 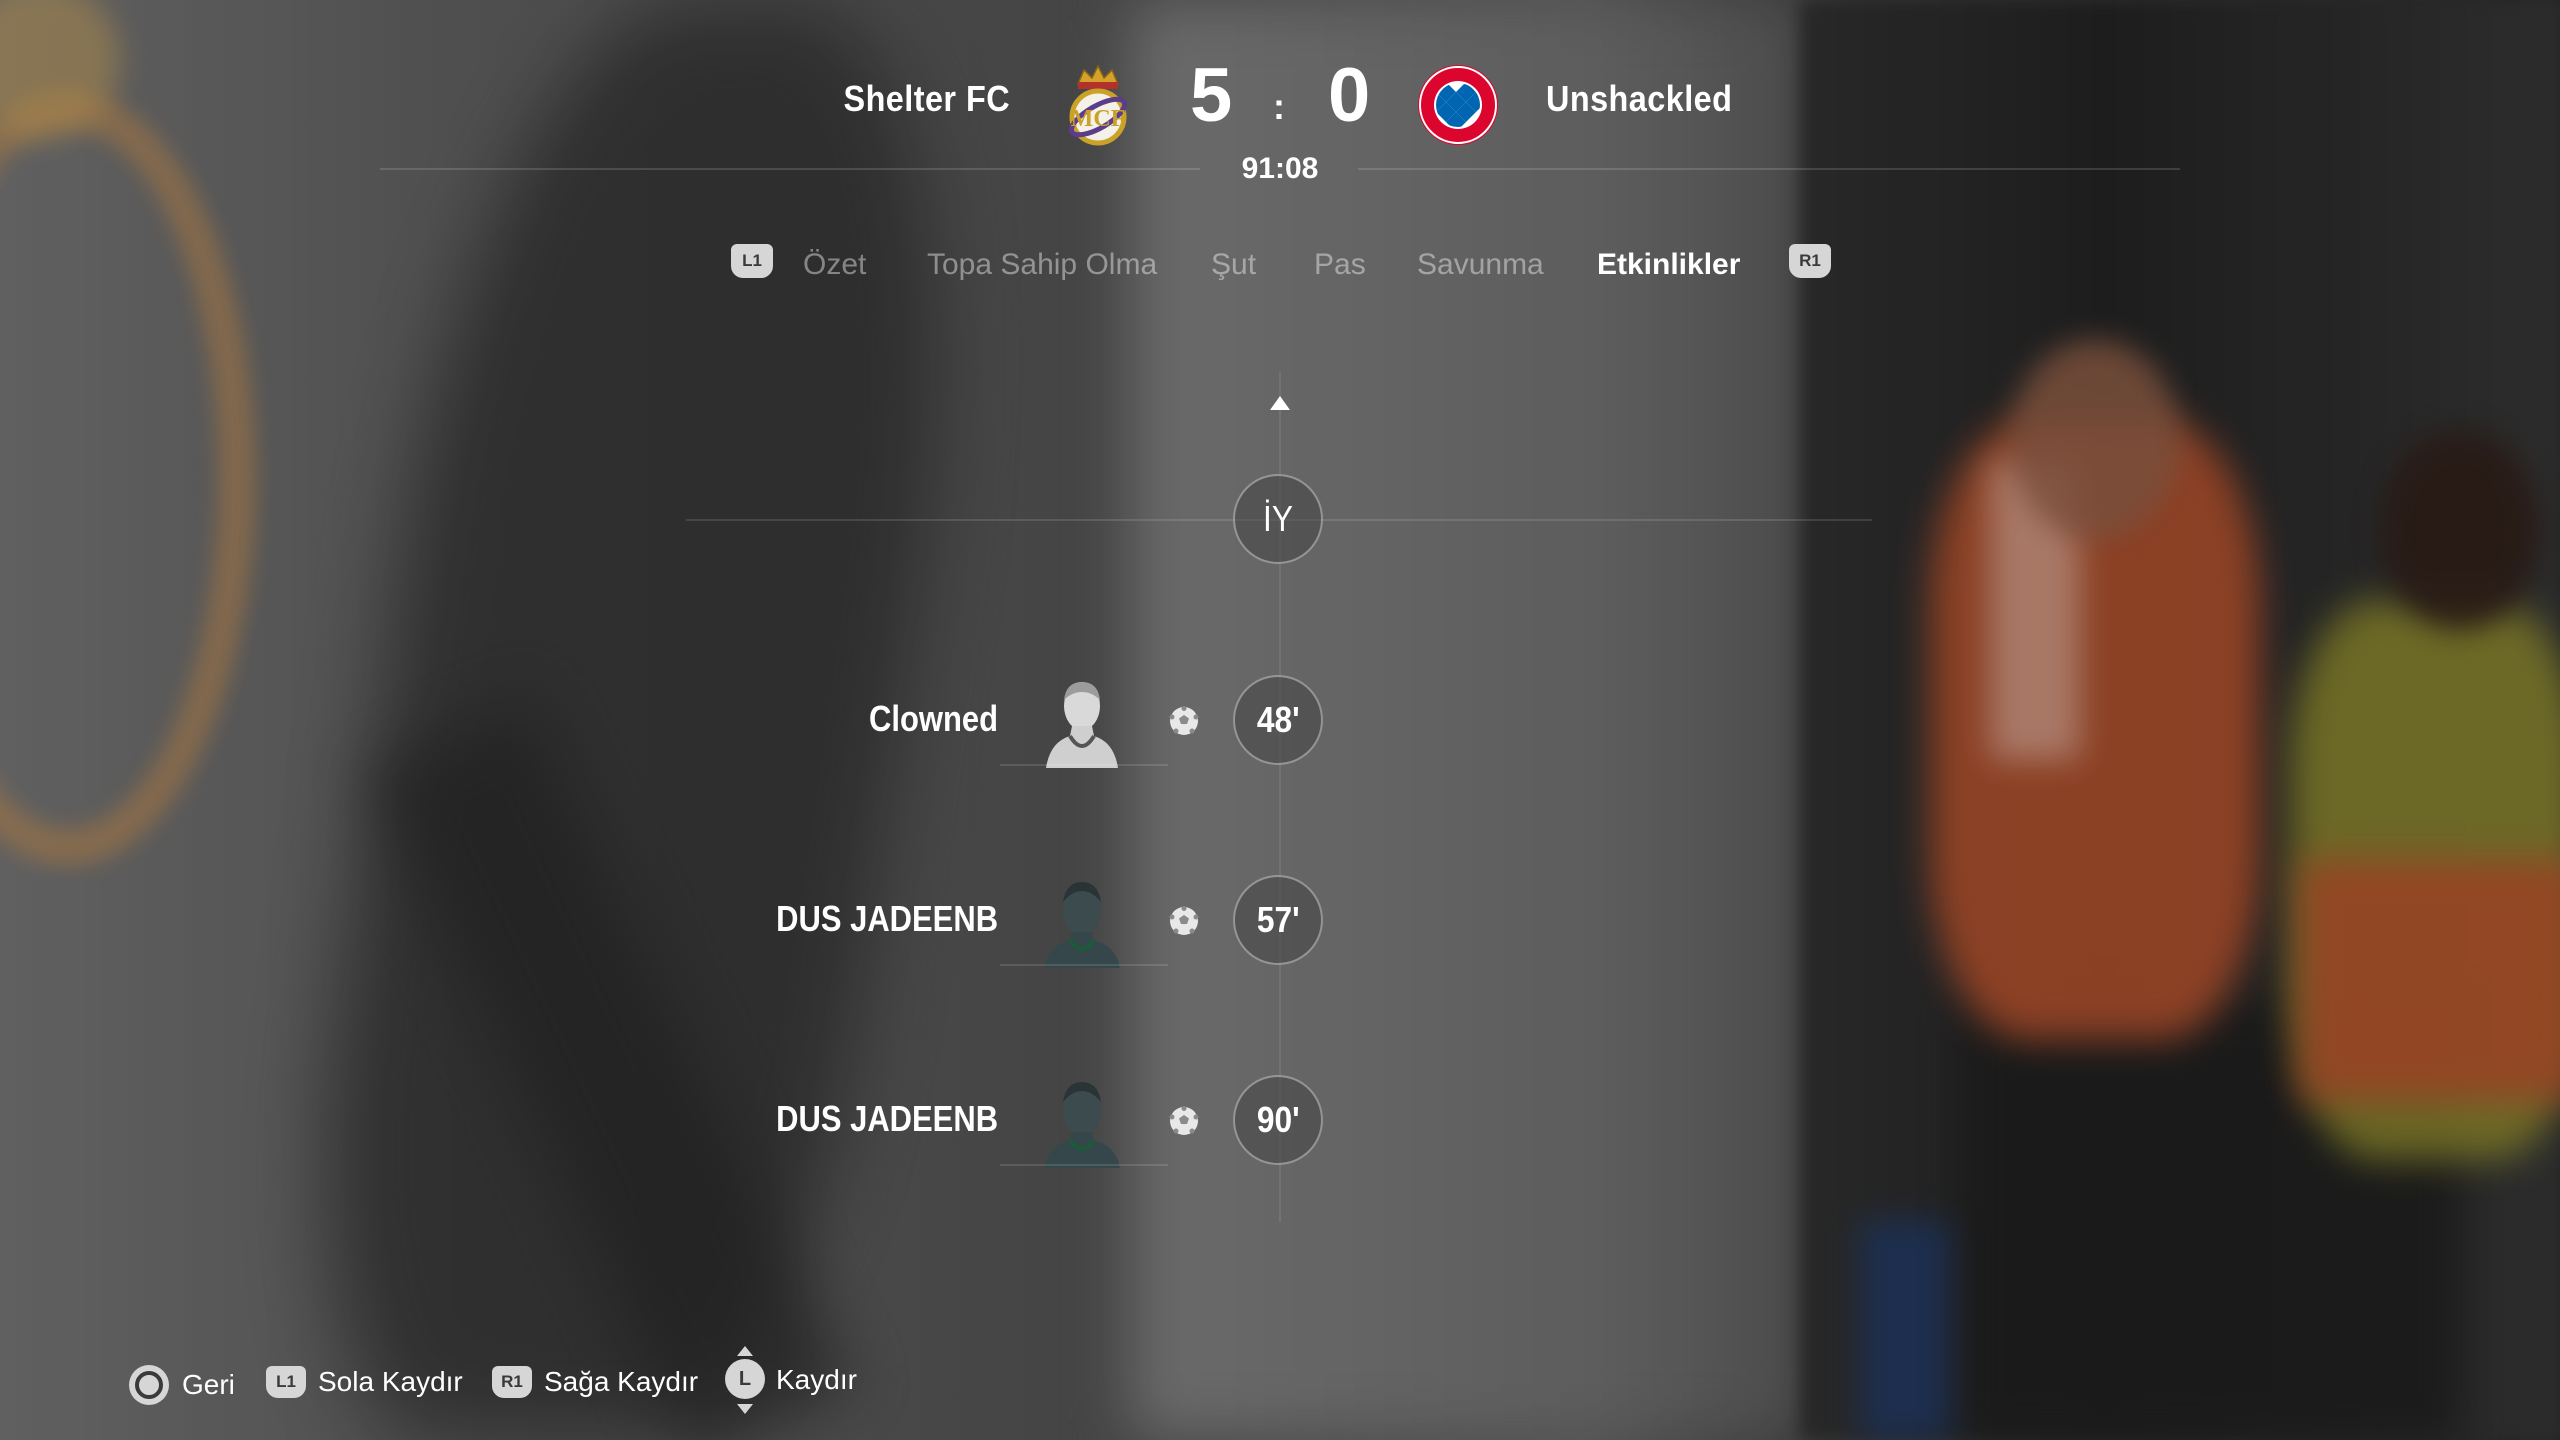 What do you see at coordinates (1668, 265) in the screenshot?
I see `tab-etkinlikler: Etkinlikler` at bounding box center [1668, 265].